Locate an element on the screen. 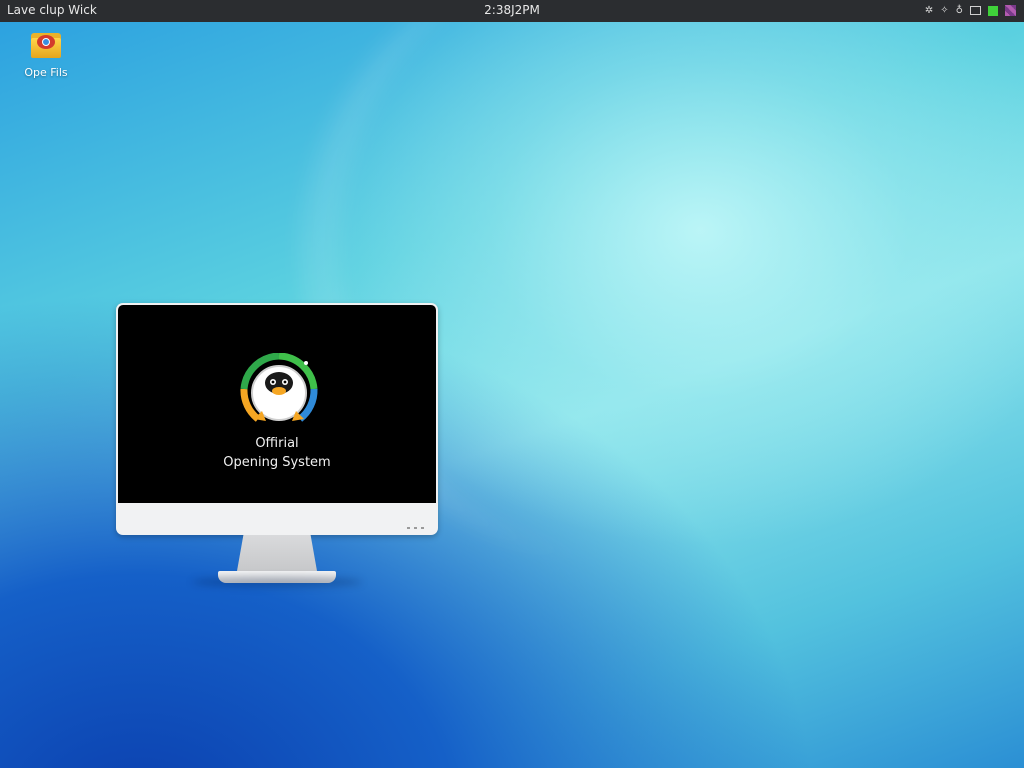 Image resolution: width=1024 pixels, height=768 pixels. monitor-shadow is located at coordinates (277, 582).